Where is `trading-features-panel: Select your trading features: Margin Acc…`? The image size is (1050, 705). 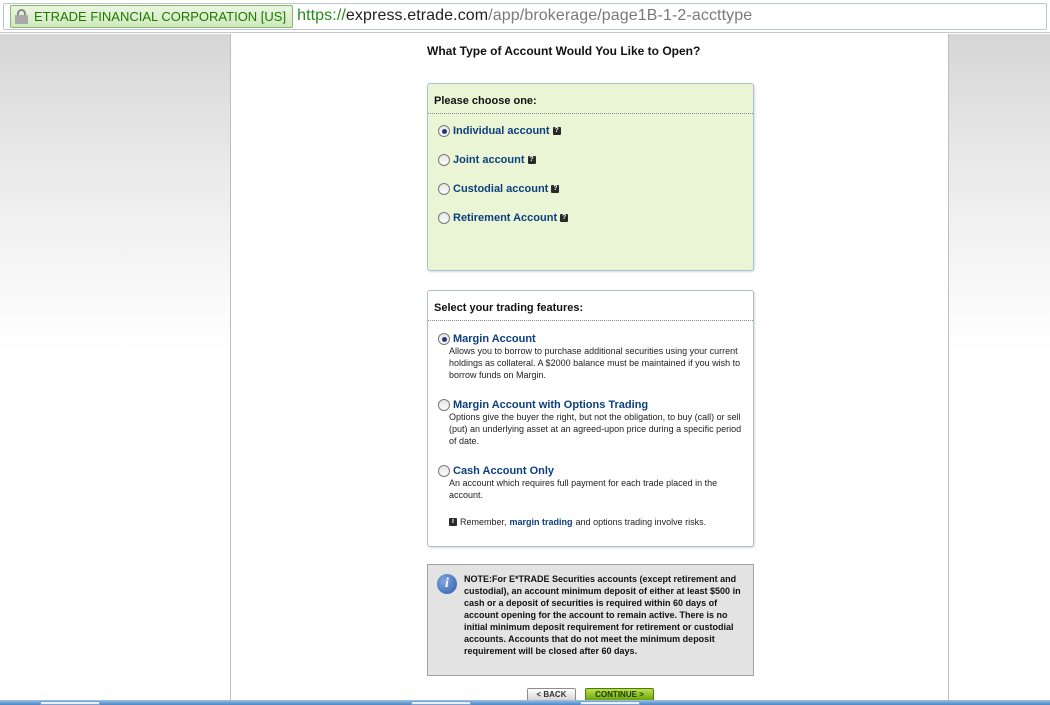
trading-features-panel: Select your trading features: Margin Acc… is located at coordinates (590, 418).